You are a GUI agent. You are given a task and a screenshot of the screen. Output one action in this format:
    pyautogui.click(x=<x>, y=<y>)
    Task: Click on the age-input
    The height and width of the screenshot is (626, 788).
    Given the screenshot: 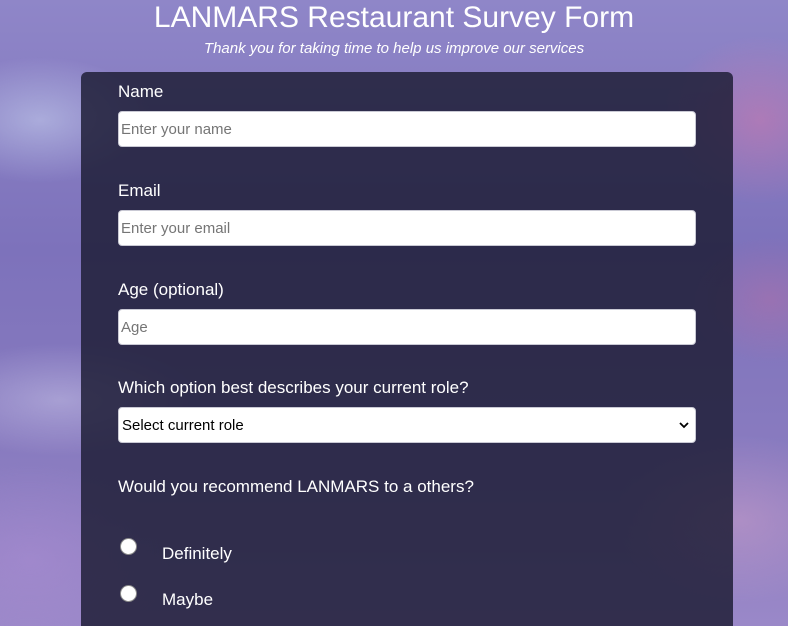 What is the action you would take?
    pyautogui.click(x=407, y=327)
    